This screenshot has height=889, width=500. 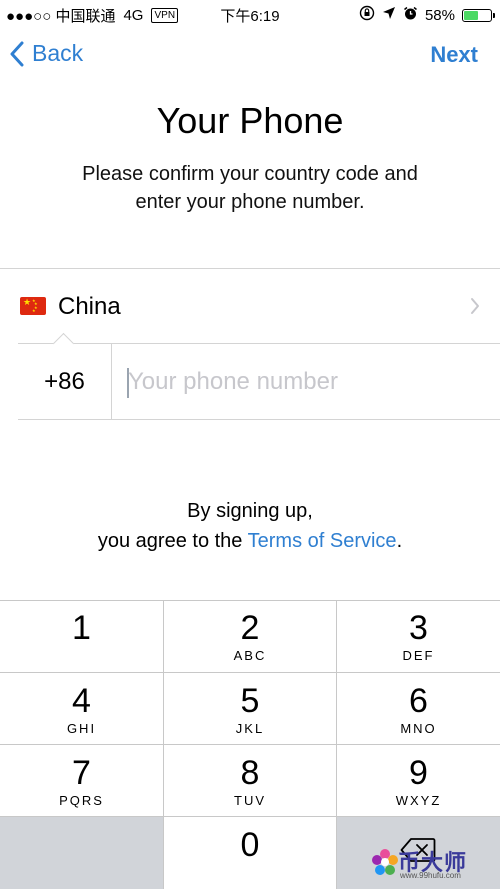 I want to click on battery-icon, so click(x=478, y=15).